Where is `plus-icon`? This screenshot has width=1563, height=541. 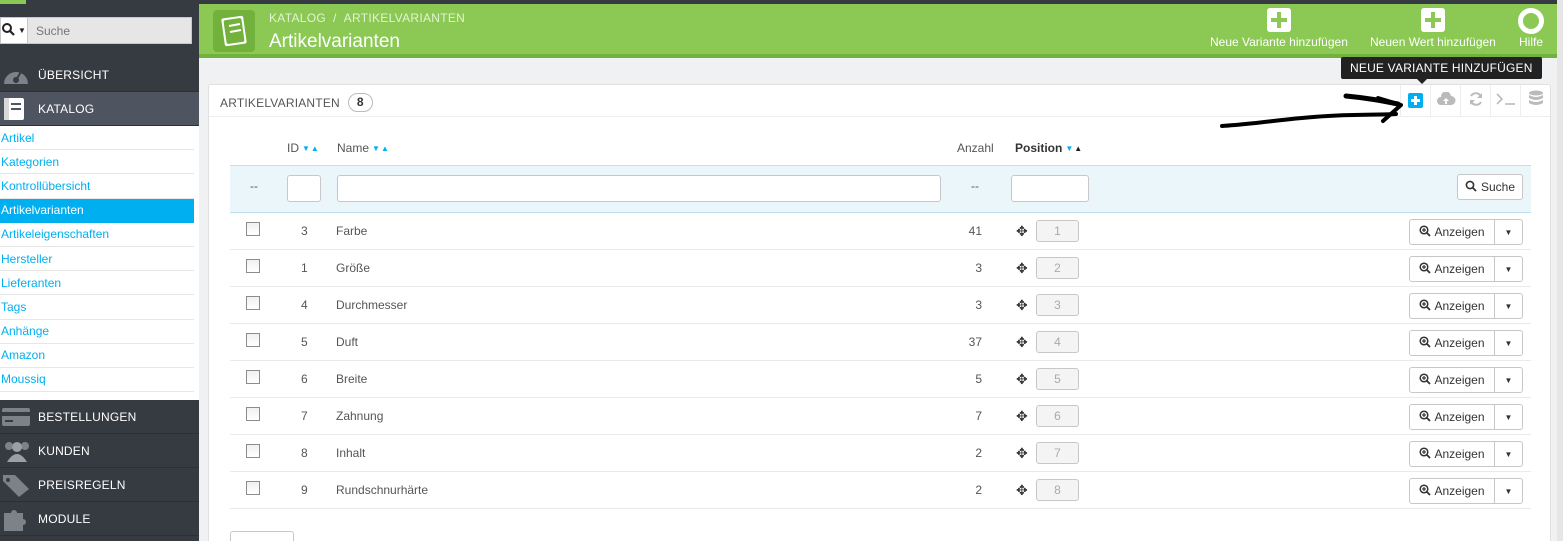
plus-icon is located at coordinates (1278, 20).